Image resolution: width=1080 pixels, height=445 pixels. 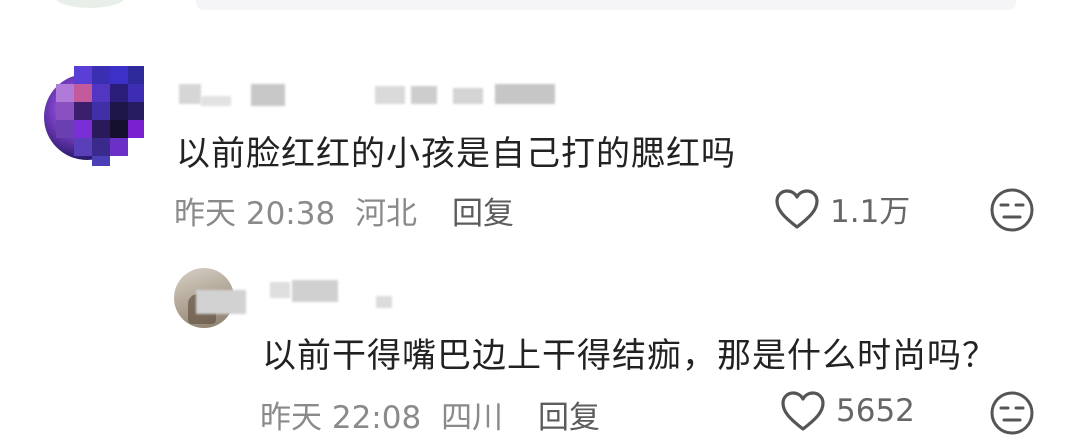 I want to click on comment-meta: 昨天 22:08 四川, so click(x=386, y=414).